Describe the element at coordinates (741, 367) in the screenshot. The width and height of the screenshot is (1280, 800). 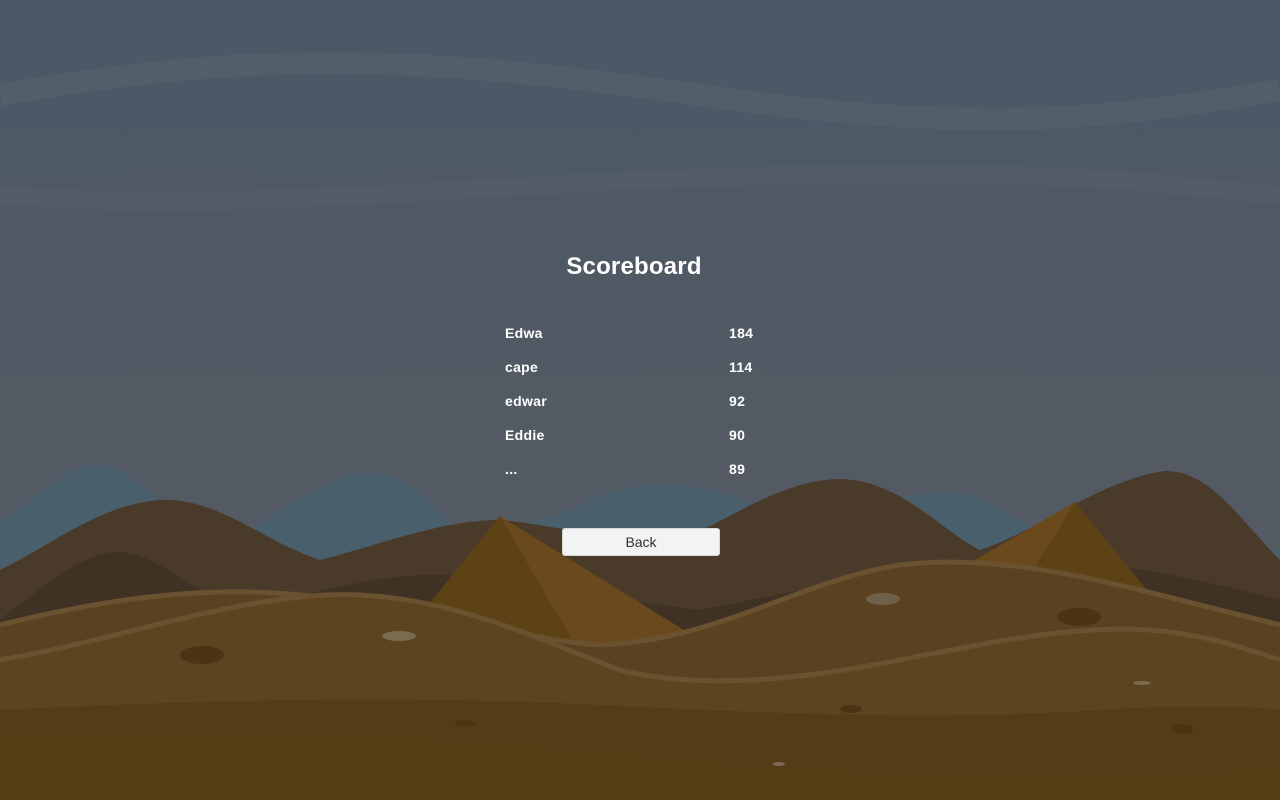
I see `player-score: 114` at that location.